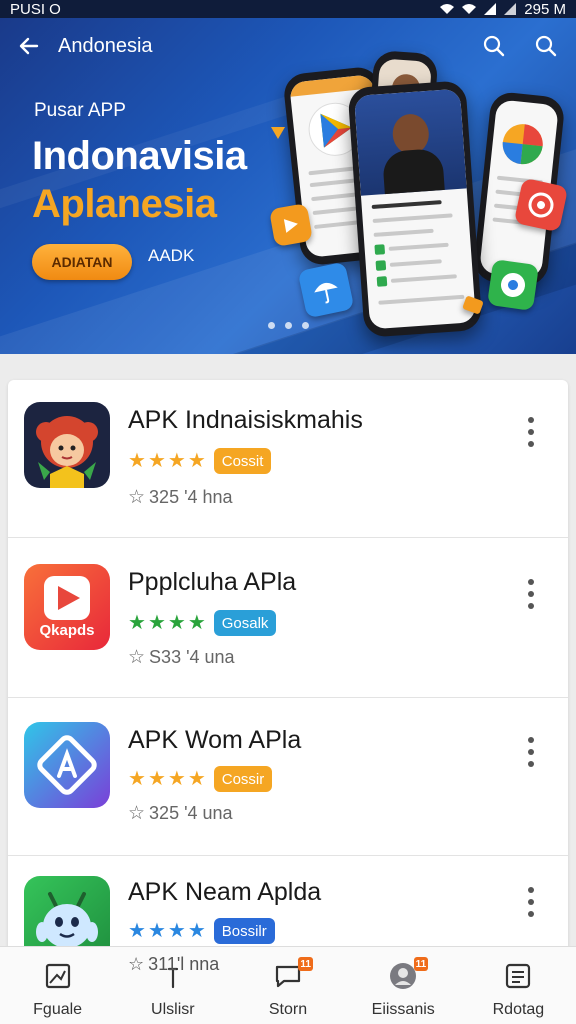 This screenshot has height=1024, width=576. What do you see at coordinates (415, 209) in the screenshot?
I see `phone-mockup` at bounding box center [415, 209].